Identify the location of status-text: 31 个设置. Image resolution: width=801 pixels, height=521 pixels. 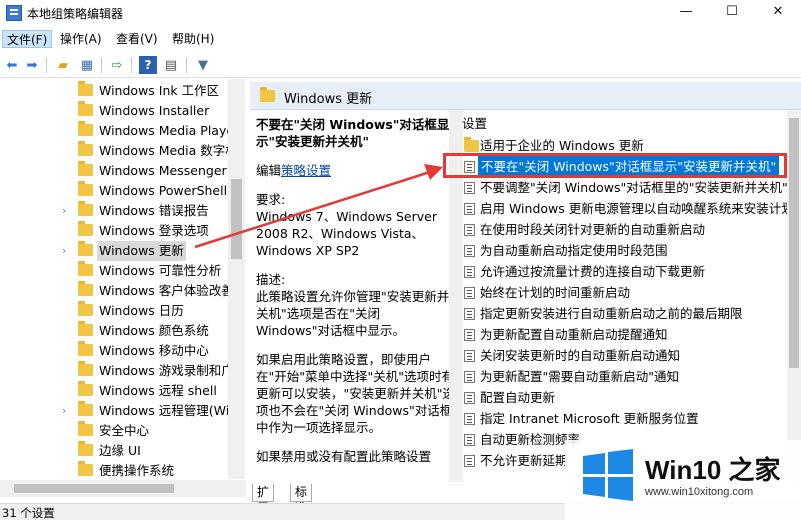
(28, 513).